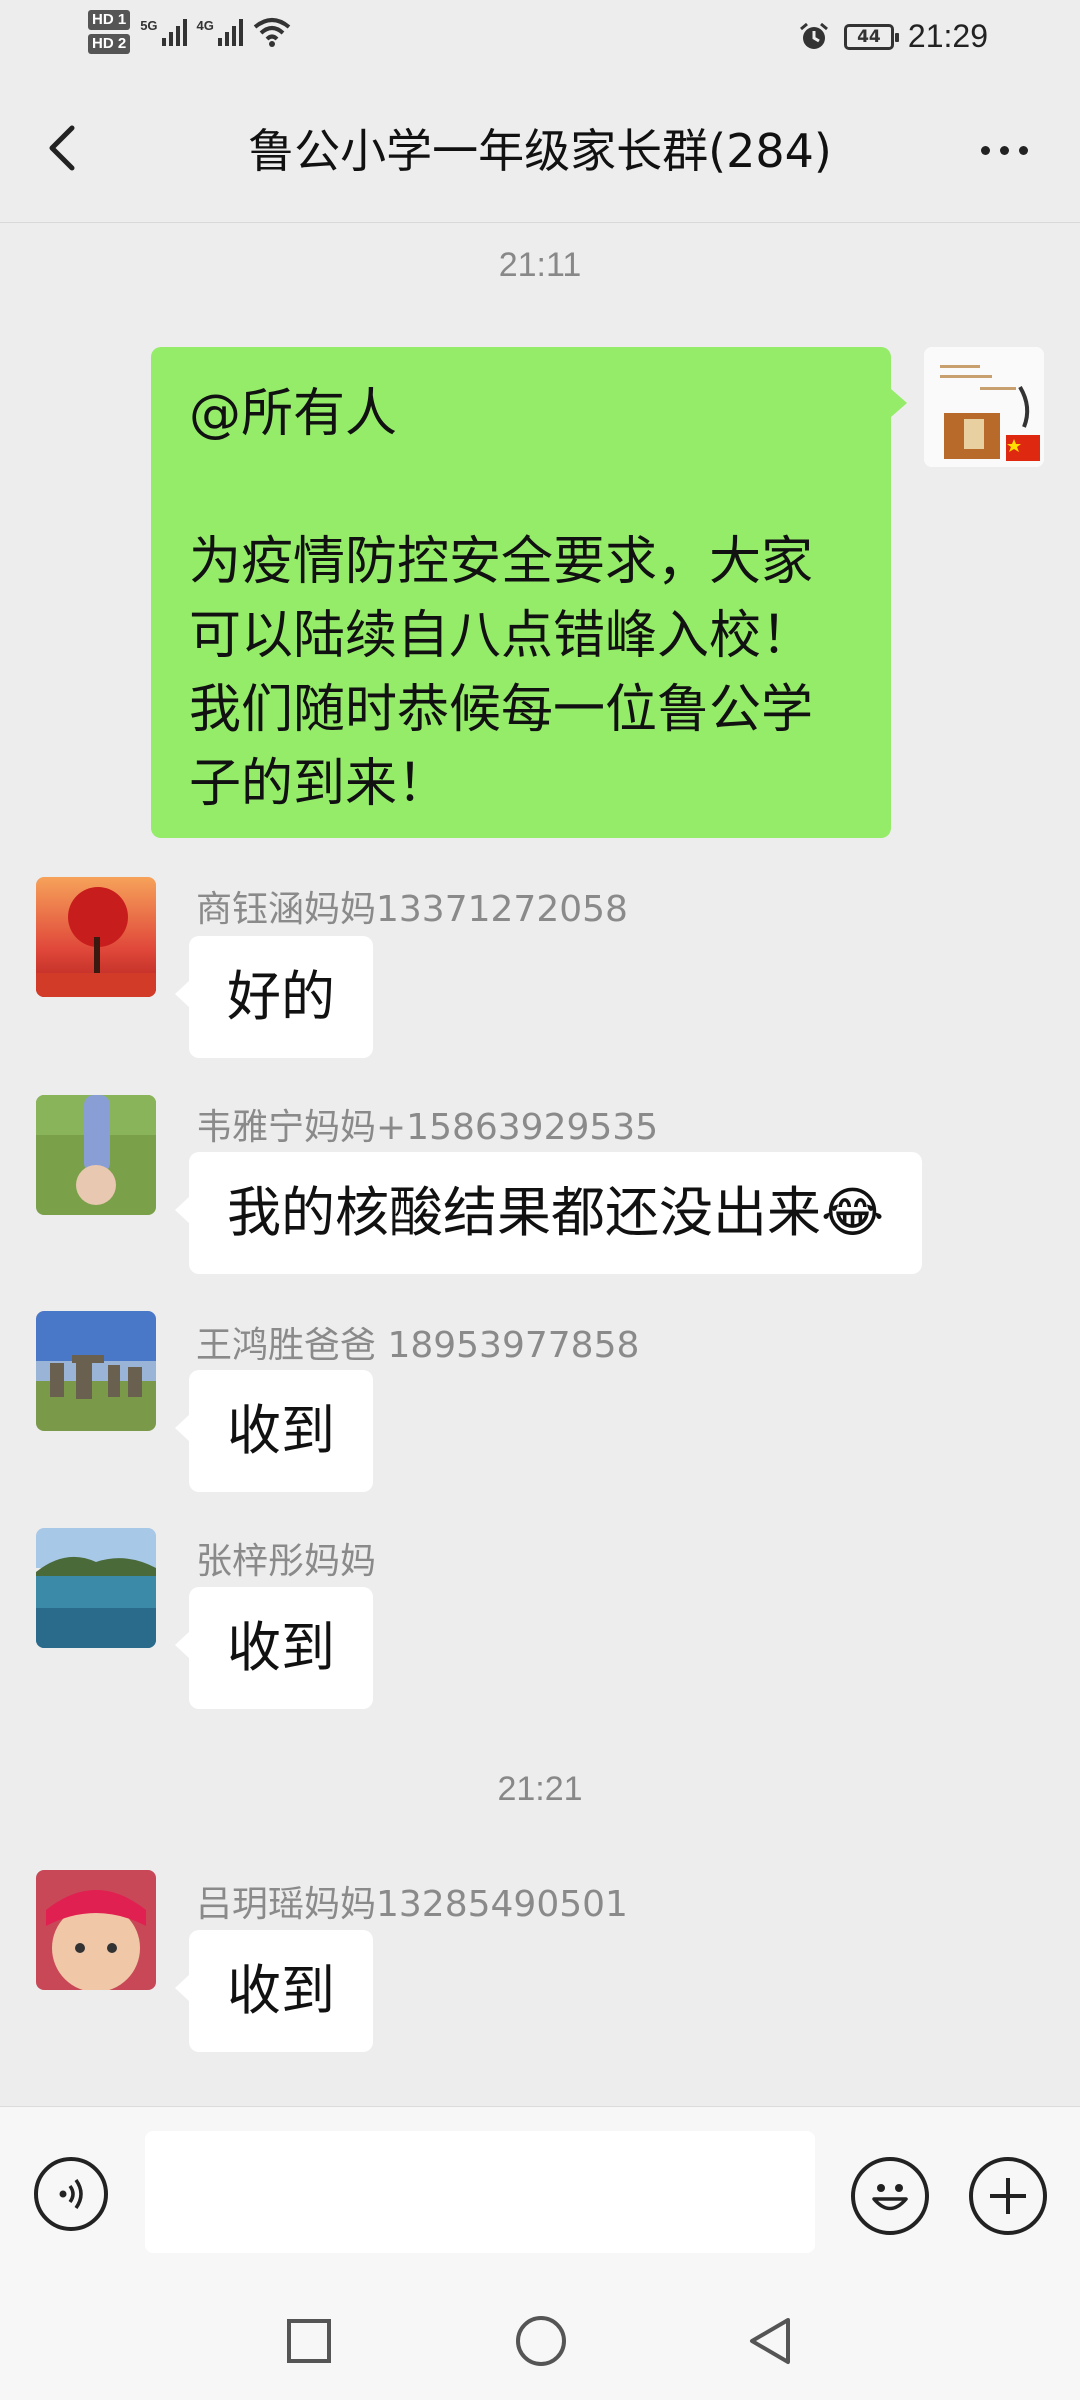  What do you see at coordinates (480, 2192) in the screenshot?
I see `message-input` at bounding box center [480, 2192].